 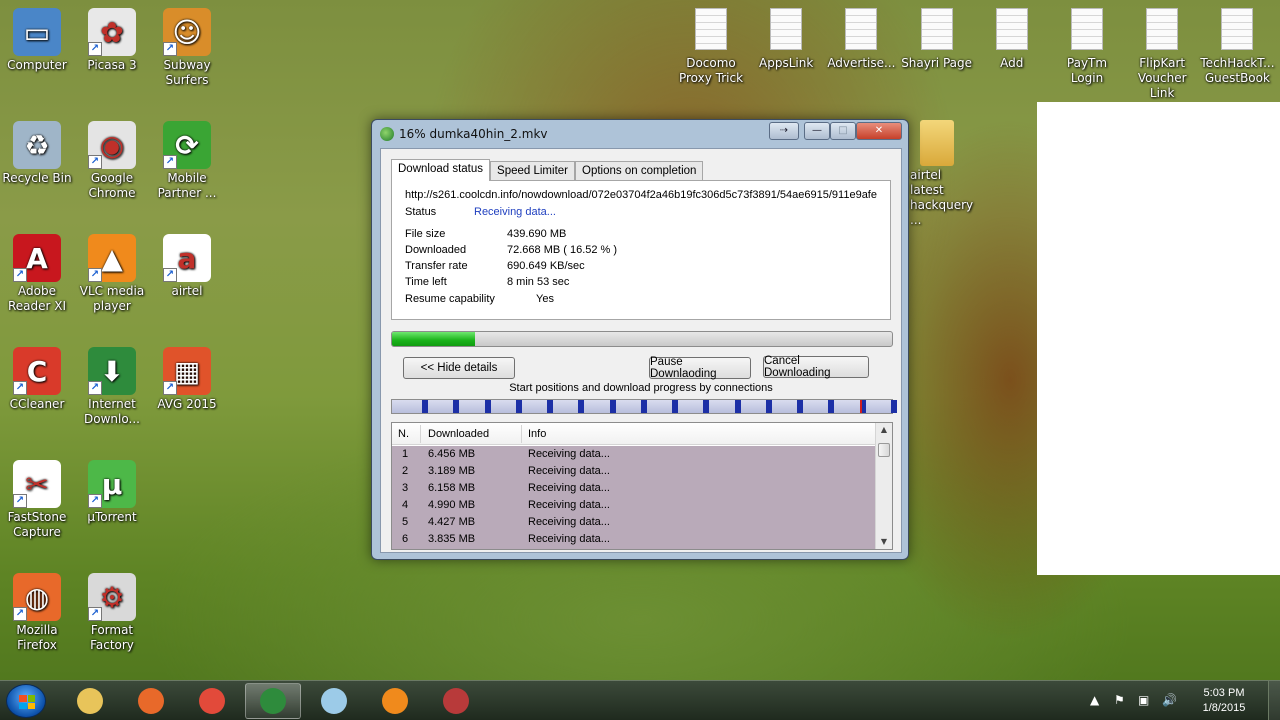 I want to click on pause-download-button: Pause Downlaoding, so click(x=700, y=368).